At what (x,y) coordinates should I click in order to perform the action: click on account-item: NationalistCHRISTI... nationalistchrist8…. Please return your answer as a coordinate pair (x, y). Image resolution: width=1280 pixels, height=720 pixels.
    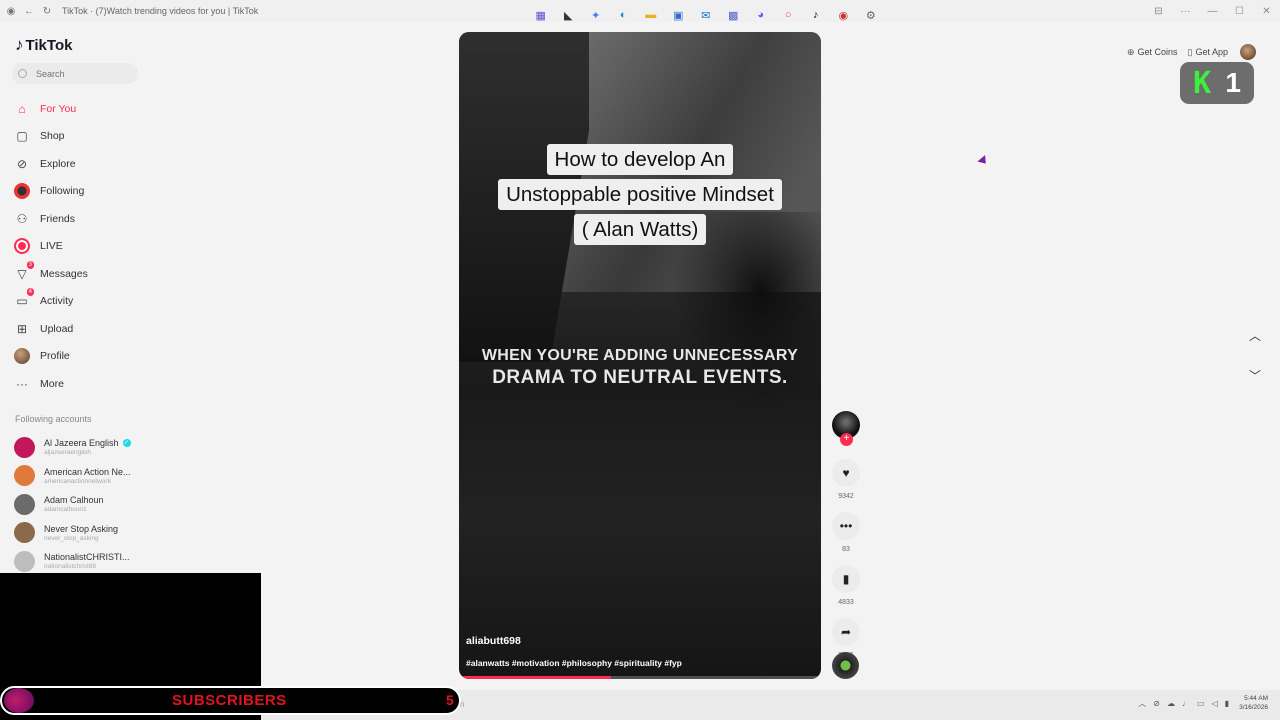
    Looking at the image, I should click on (72, 561).